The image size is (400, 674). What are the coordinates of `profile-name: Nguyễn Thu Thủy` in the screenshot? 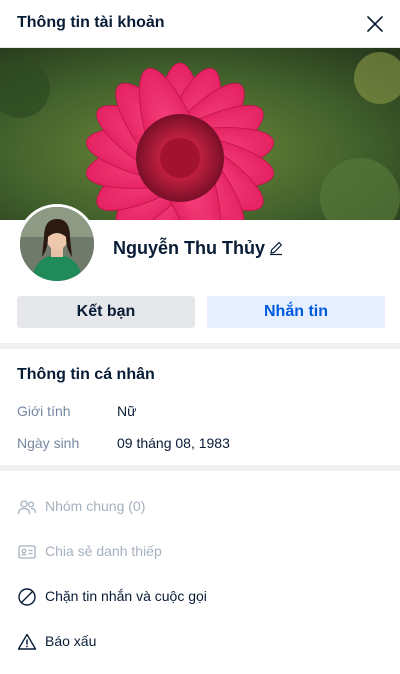 It's located at (189, 248).